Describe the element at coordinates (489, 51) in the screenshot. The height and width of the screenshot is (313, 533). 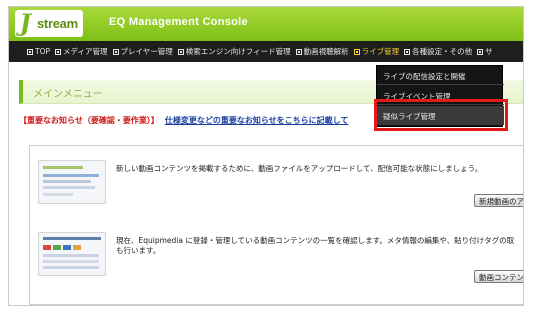
I see `nav-item-label: サ` at that location.